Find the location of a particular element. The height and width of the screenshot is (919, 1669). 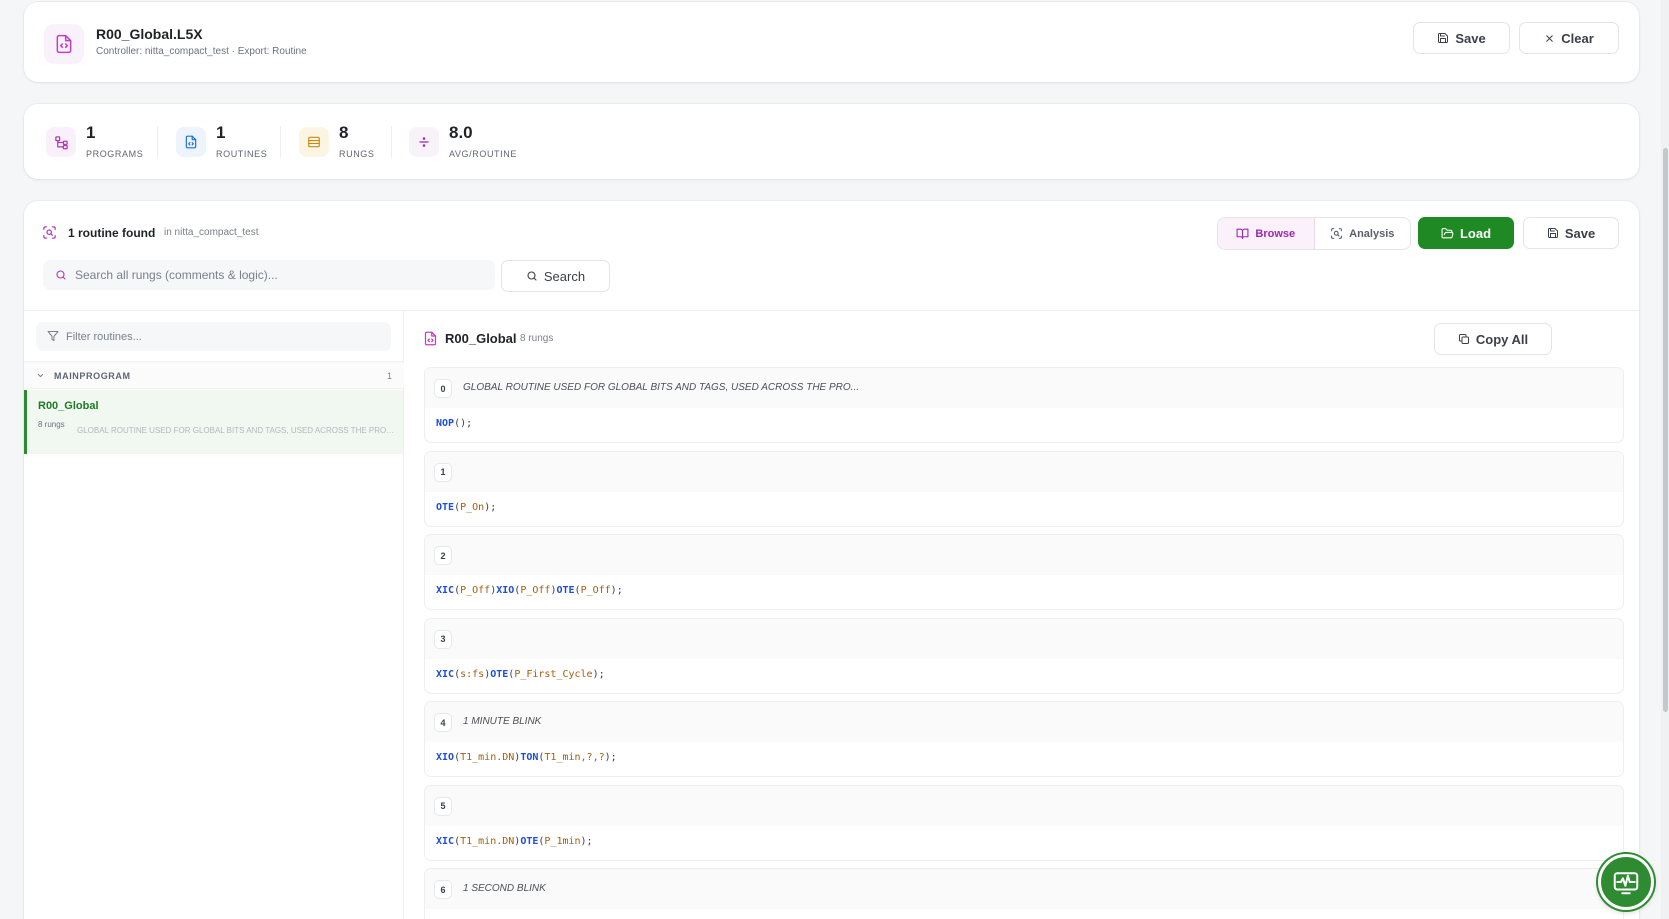

program-group-header: MAINPROGRAM 1 is located at coordinates (214, 375).